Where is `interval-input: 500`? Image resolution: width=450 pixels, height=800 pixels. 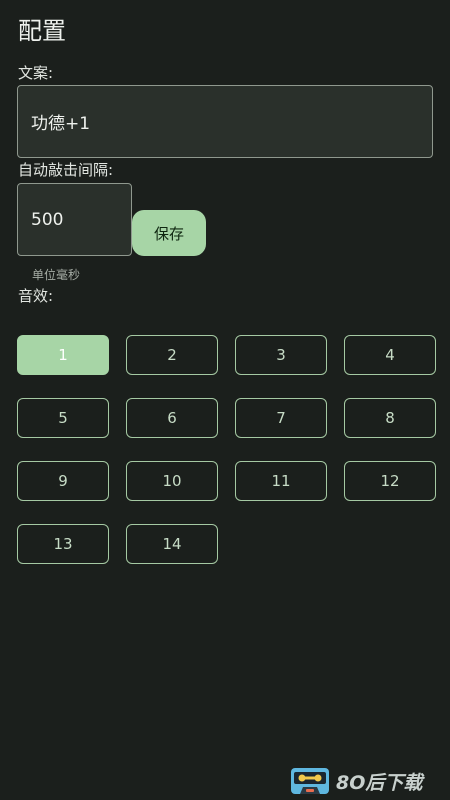 interval-input: 500 is located at coordinates (74, 219).